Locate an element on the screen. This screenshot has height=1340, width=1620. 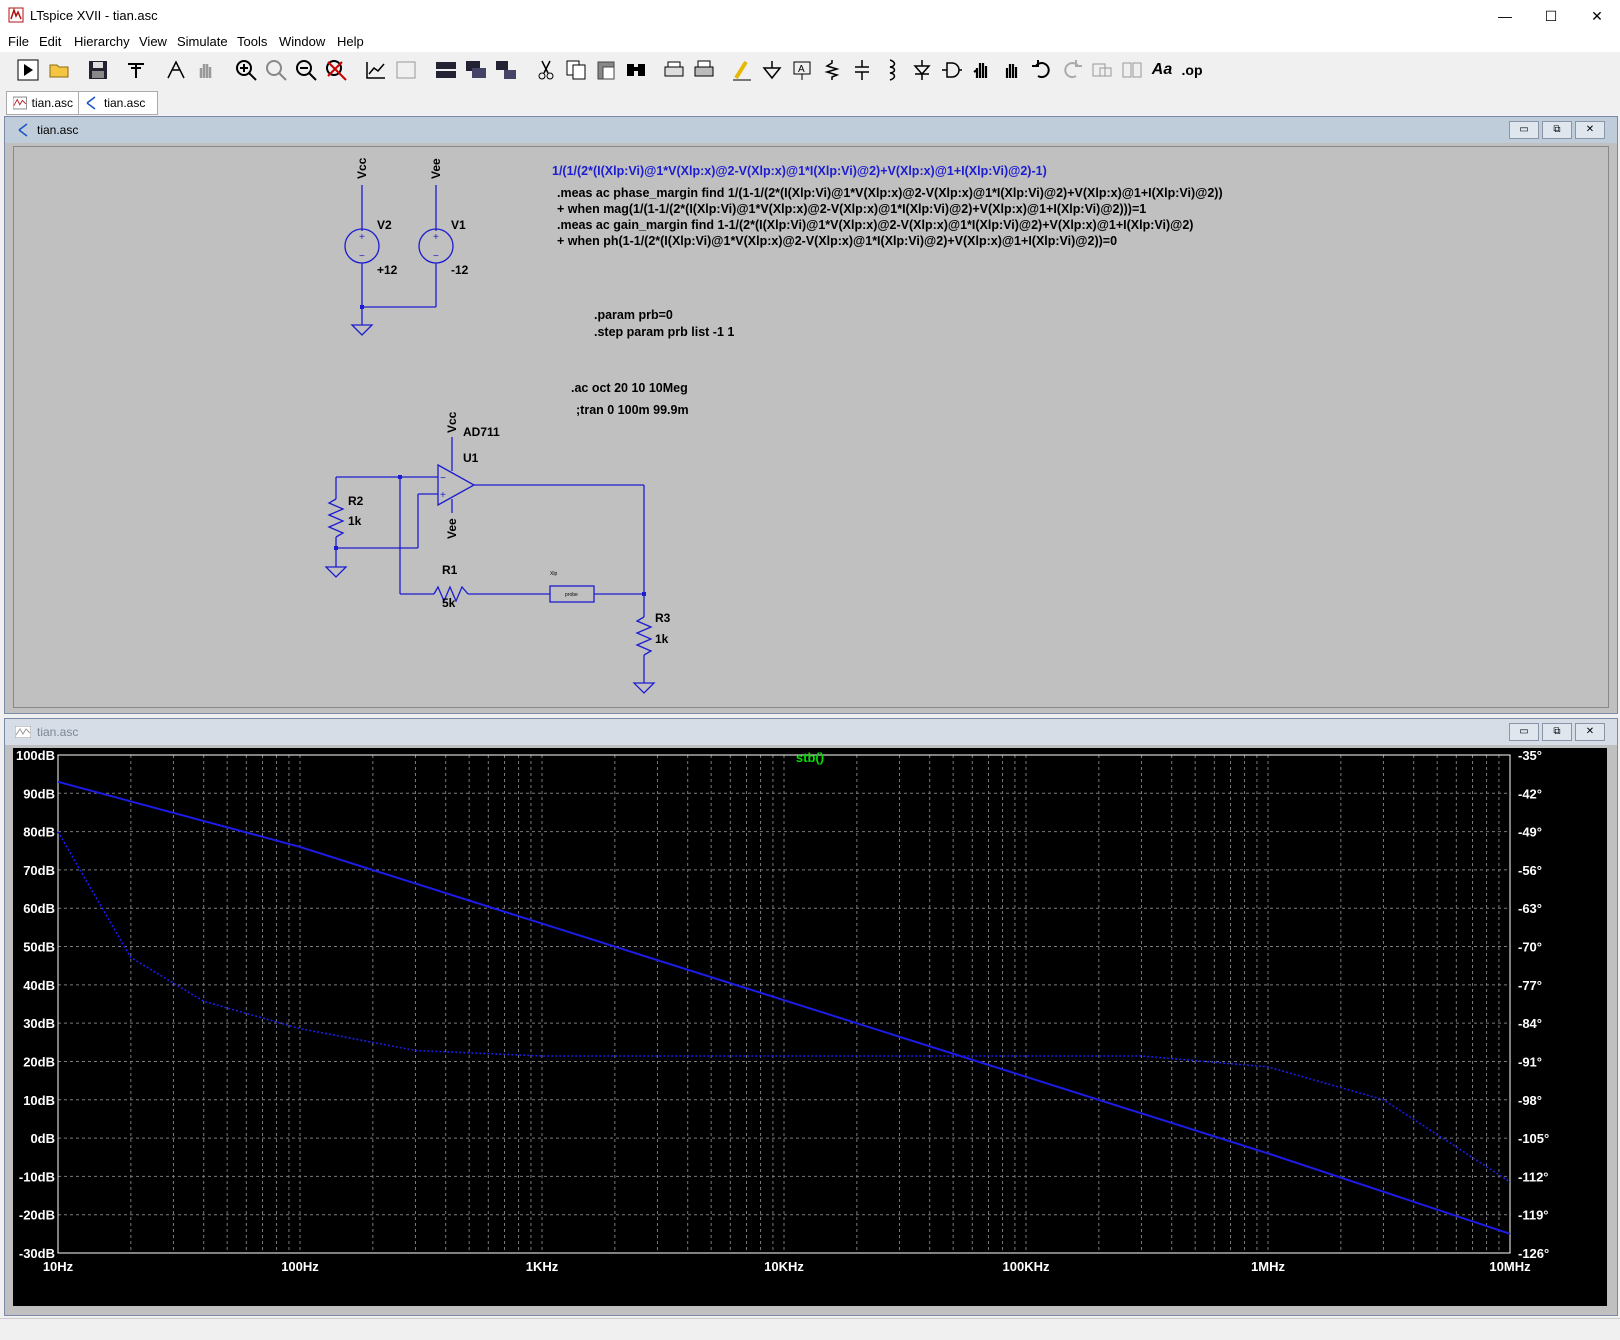
close-button: ✕ is located at coordinates (1597, 16).